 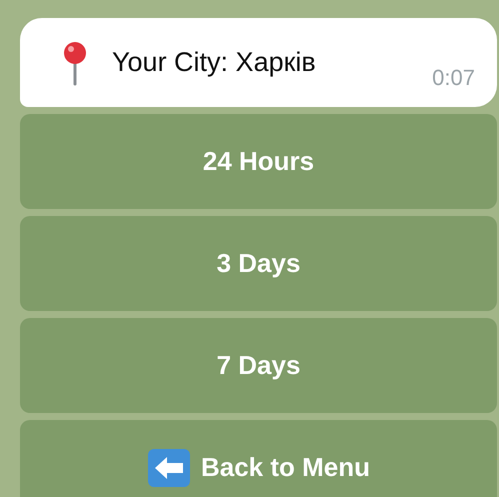 What do you see at coordinates (258, 458) in the screenshot?
I see `back-button: Back to Menu` at bounding box center [258, 458].